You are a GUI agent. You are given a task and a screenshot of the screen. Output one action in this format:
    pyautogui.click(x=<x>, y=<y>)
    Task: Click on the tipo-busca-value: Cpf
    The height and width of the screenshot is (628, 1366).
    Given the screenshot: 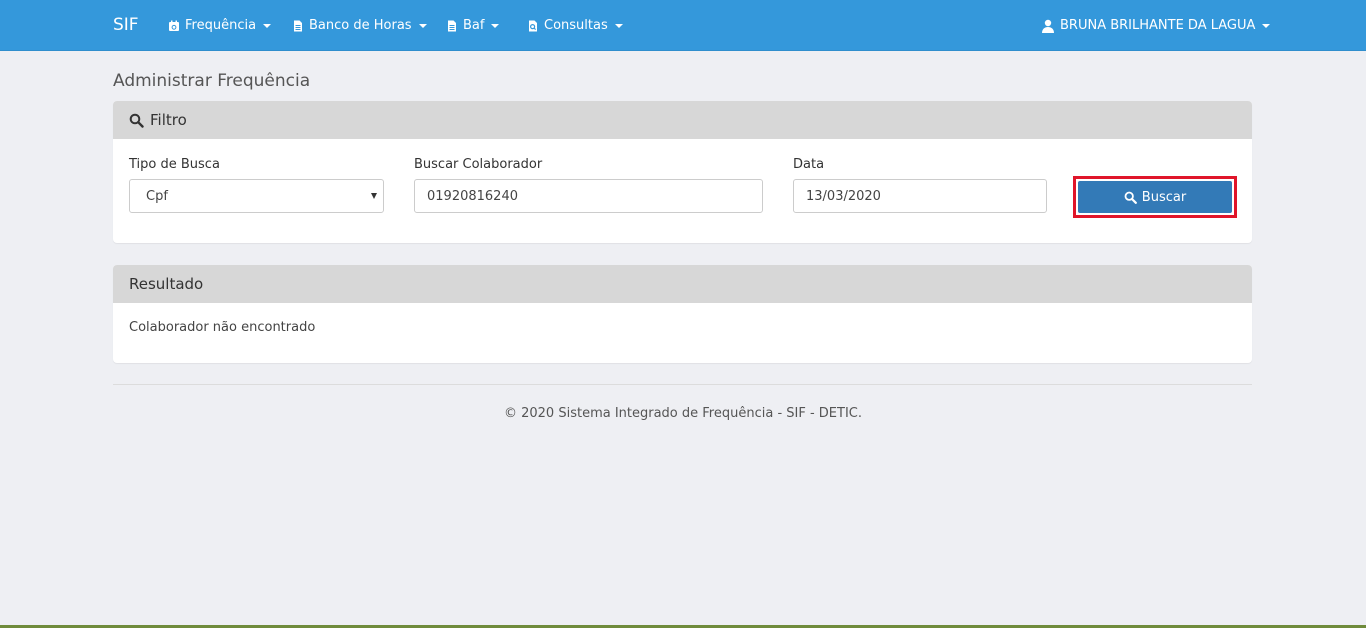 What is the action you would take?
    pyautogui.click(x=157, y=196)
    